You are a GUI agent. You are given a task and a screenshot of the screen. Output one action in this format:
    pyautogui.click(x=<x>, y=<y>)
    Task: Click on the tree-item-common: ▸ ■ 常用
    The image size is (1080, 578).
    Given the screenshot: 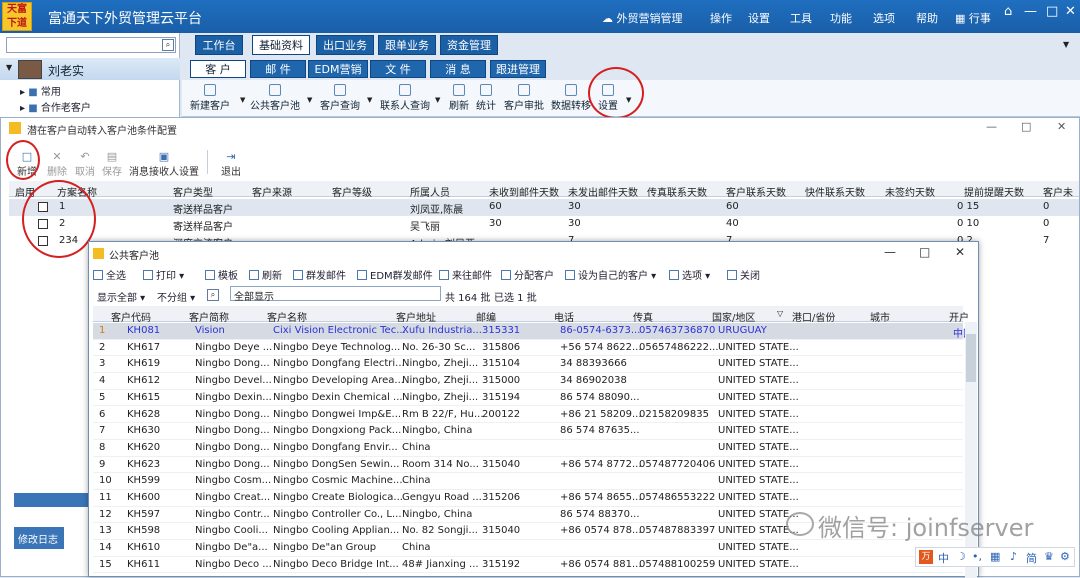 What is the action you would take?
    pyautogui.click(x=40, y=90)
    